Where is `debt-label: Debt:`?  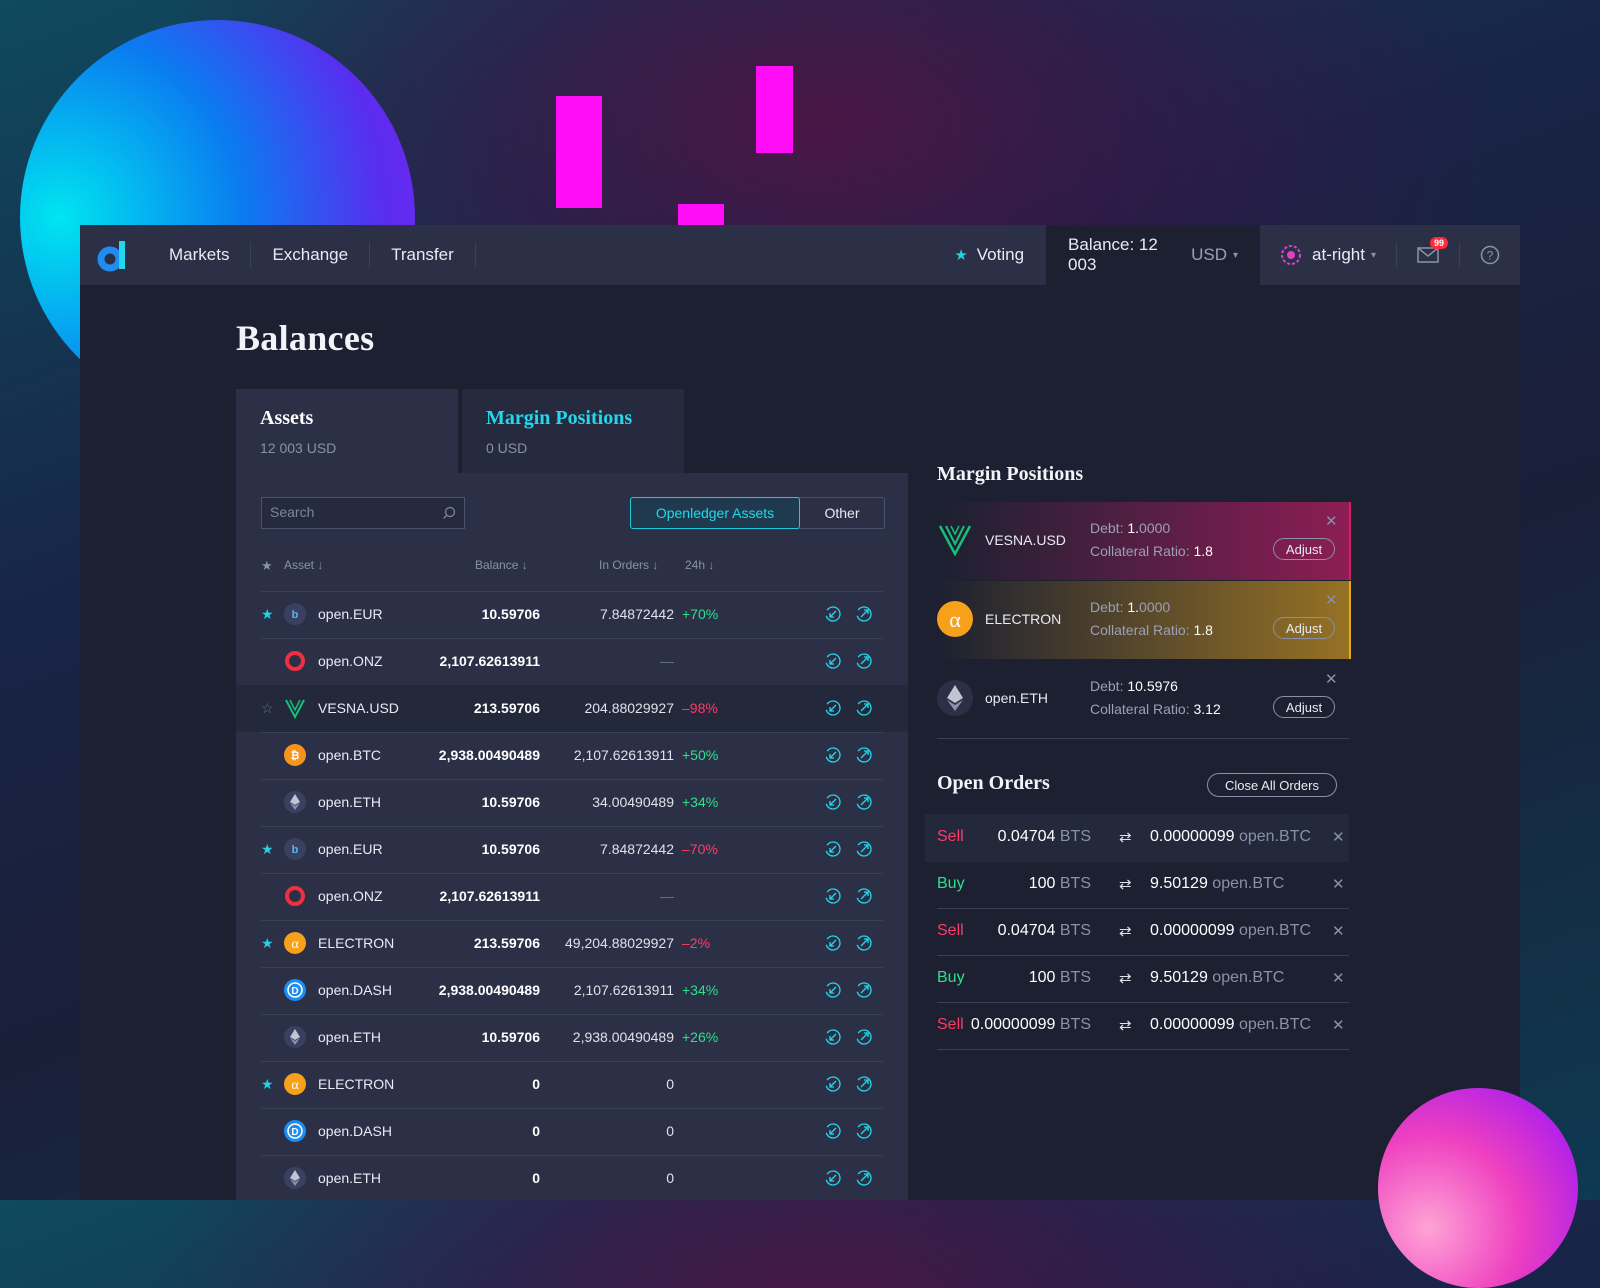
debt-label: Debt: is located at coordinates (1107, 686).